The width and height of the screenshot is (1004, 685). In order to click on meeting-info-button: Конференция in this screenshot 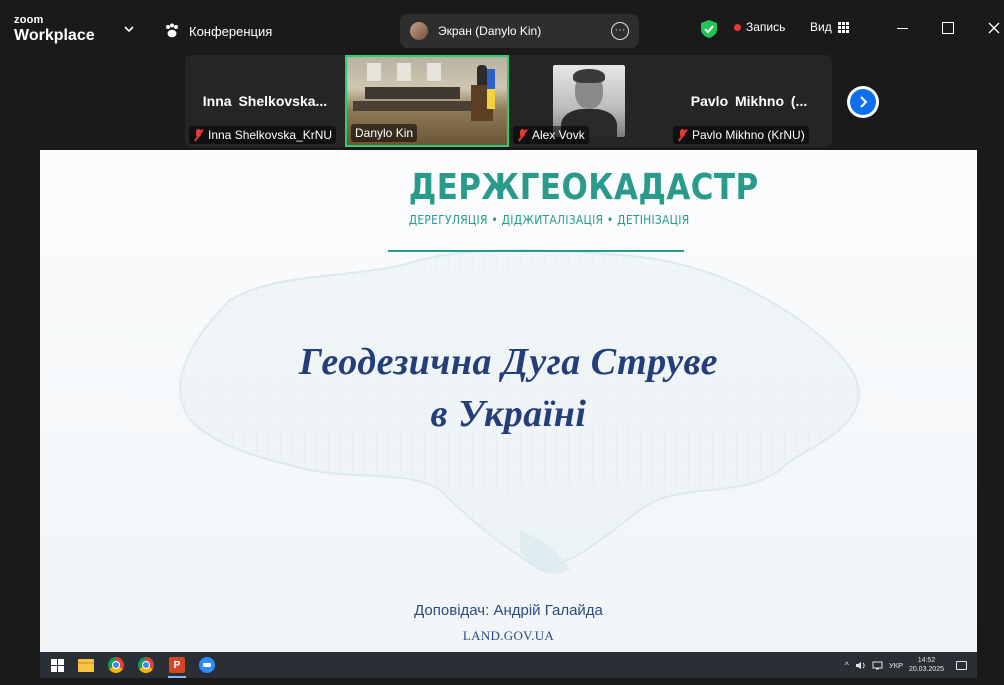, I will do `click(217, 31)`.